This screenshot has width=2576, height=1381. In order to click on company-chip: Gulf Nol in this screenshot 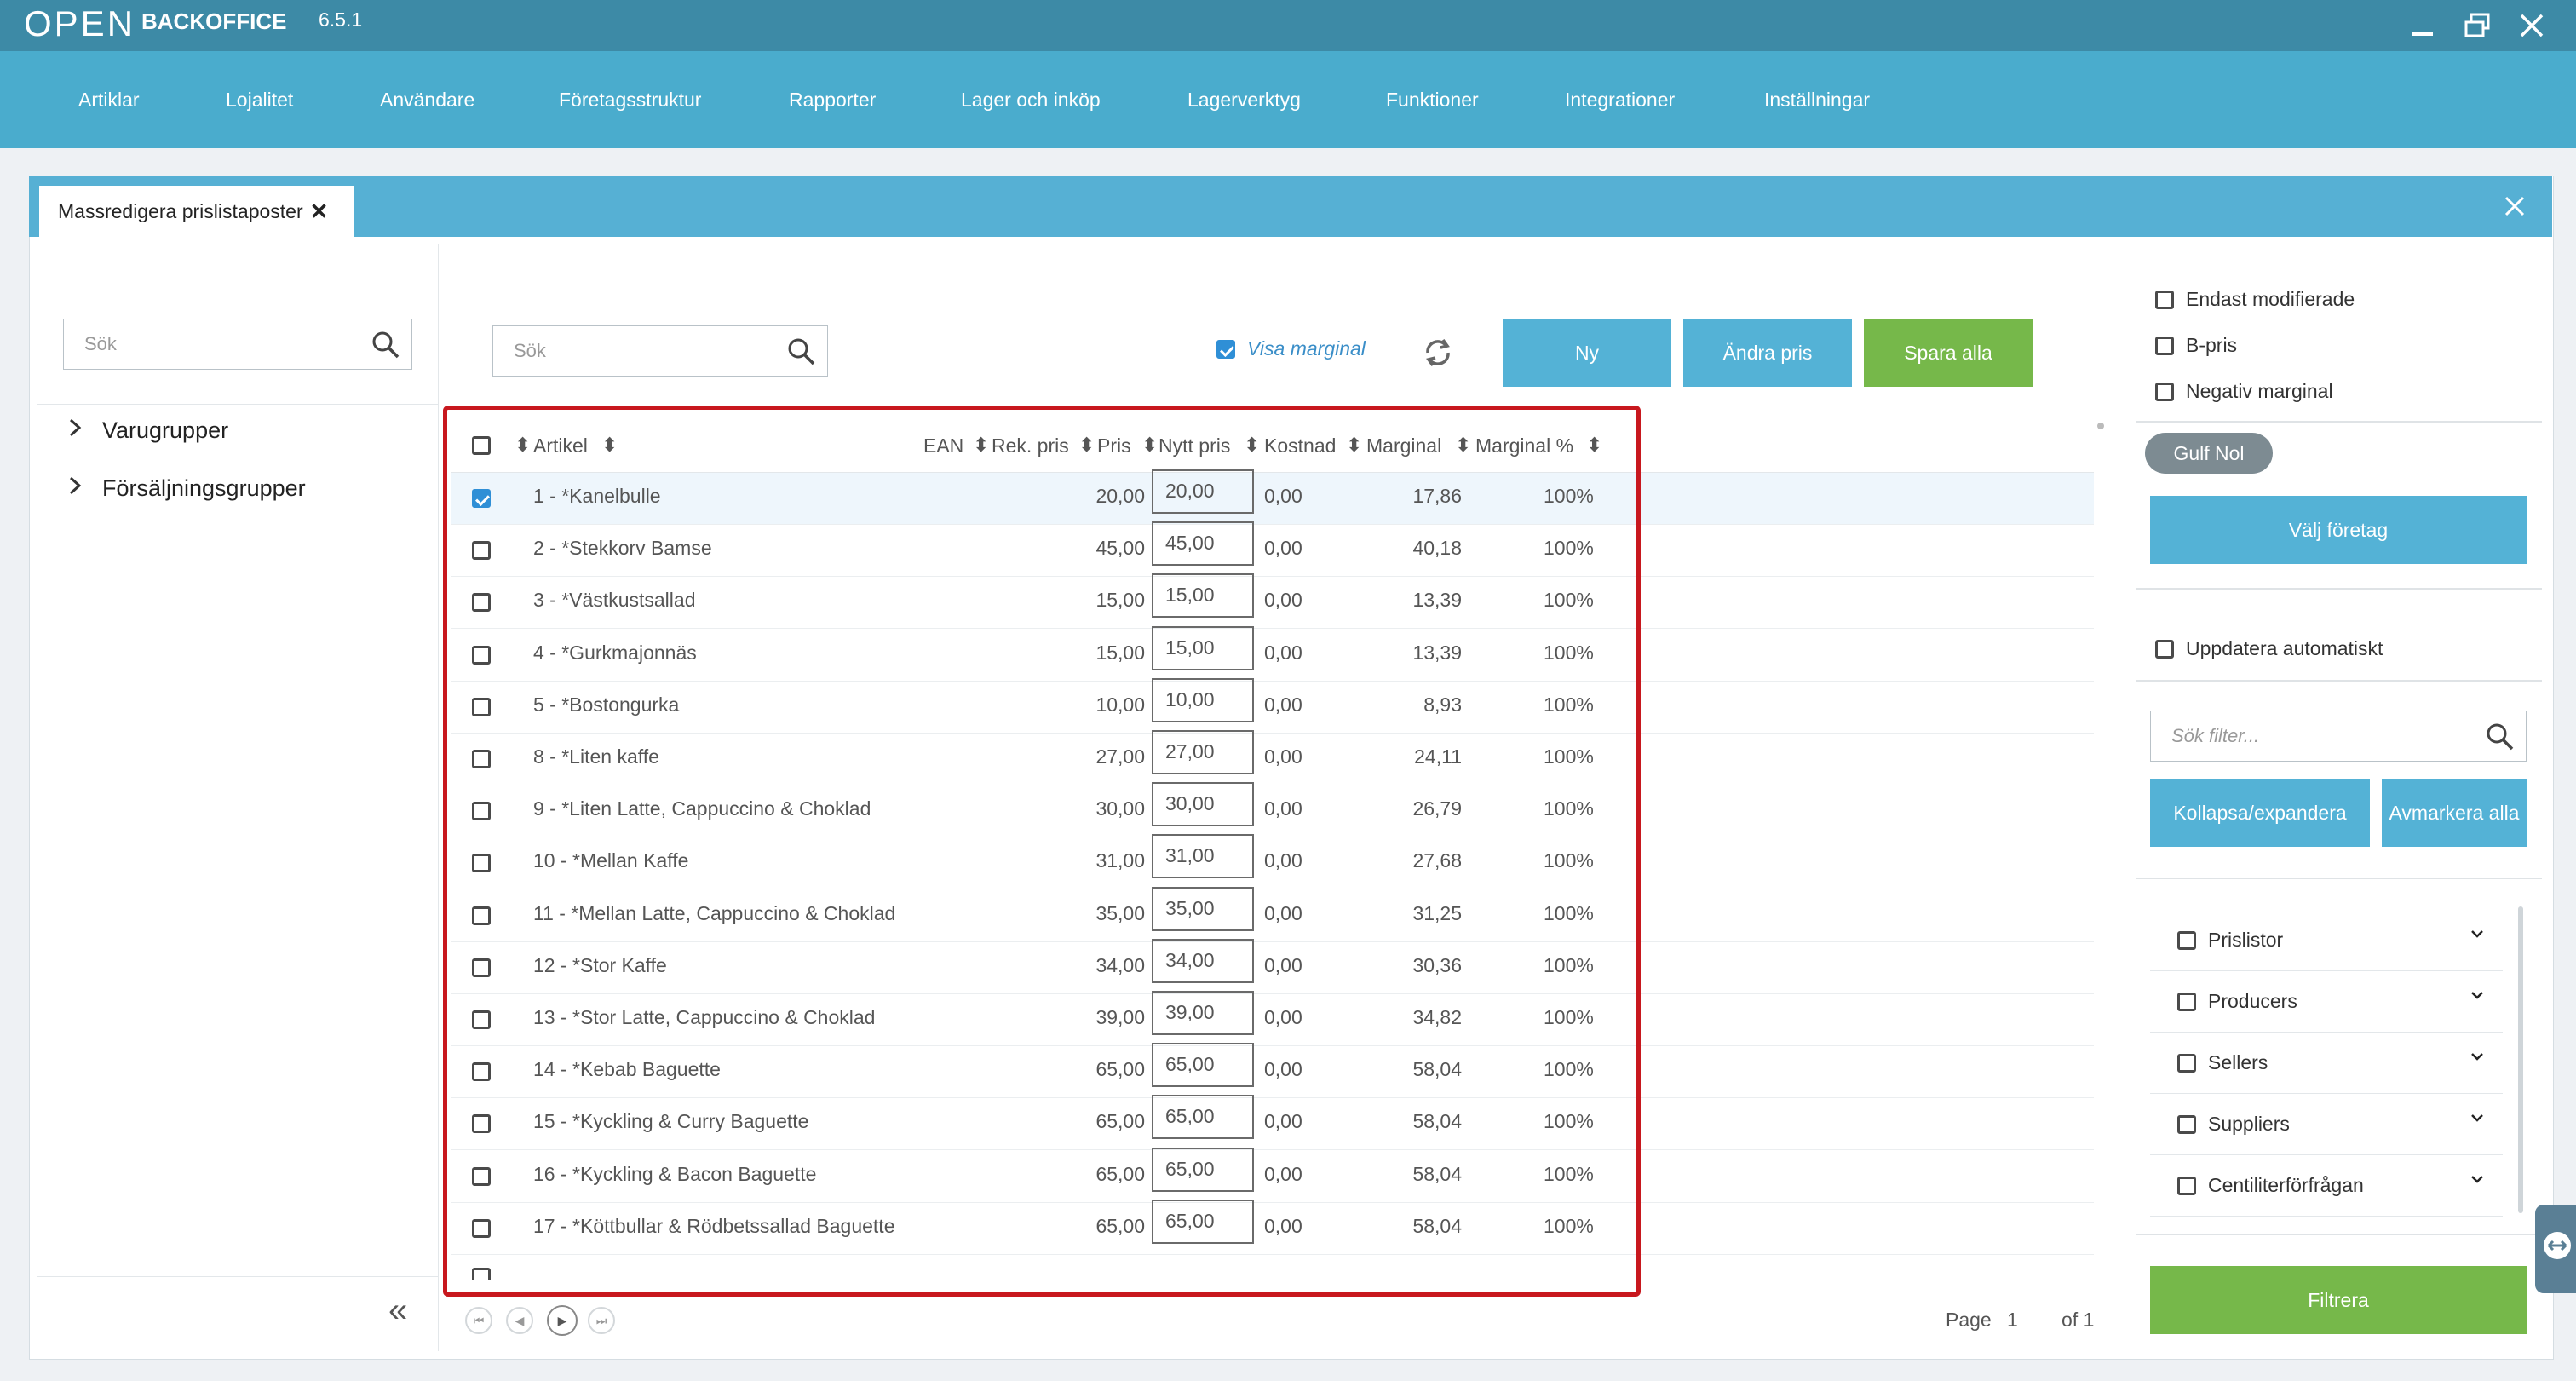, I will do `click(2209, 454)`.